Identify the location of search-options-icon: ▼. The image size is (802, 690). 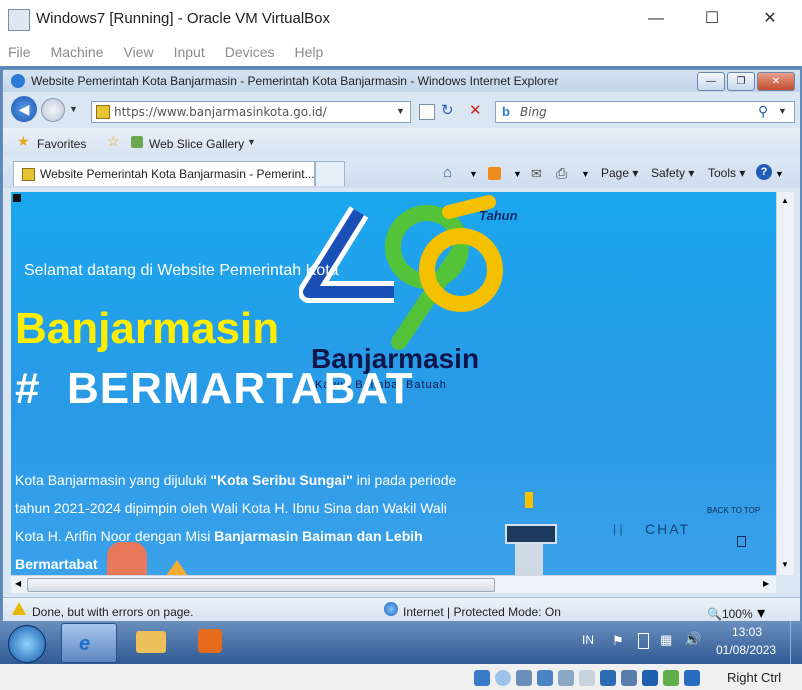
(782, 111).